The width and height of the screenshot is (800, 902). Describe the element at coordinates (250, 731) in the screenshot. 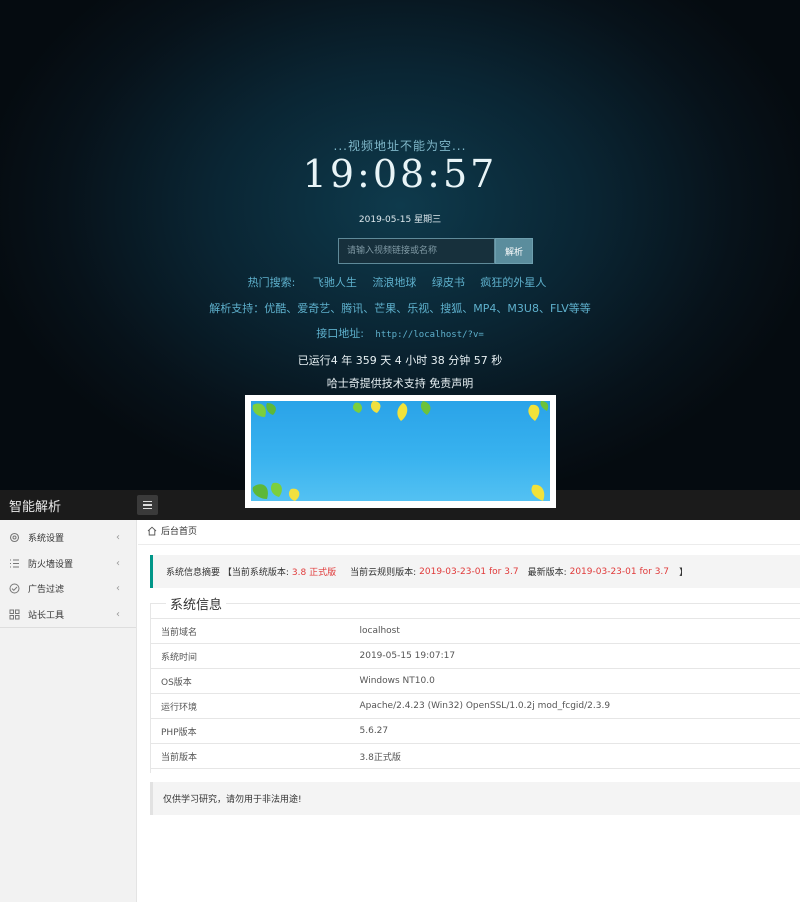

I see `row-label: PHP版本` at that location.